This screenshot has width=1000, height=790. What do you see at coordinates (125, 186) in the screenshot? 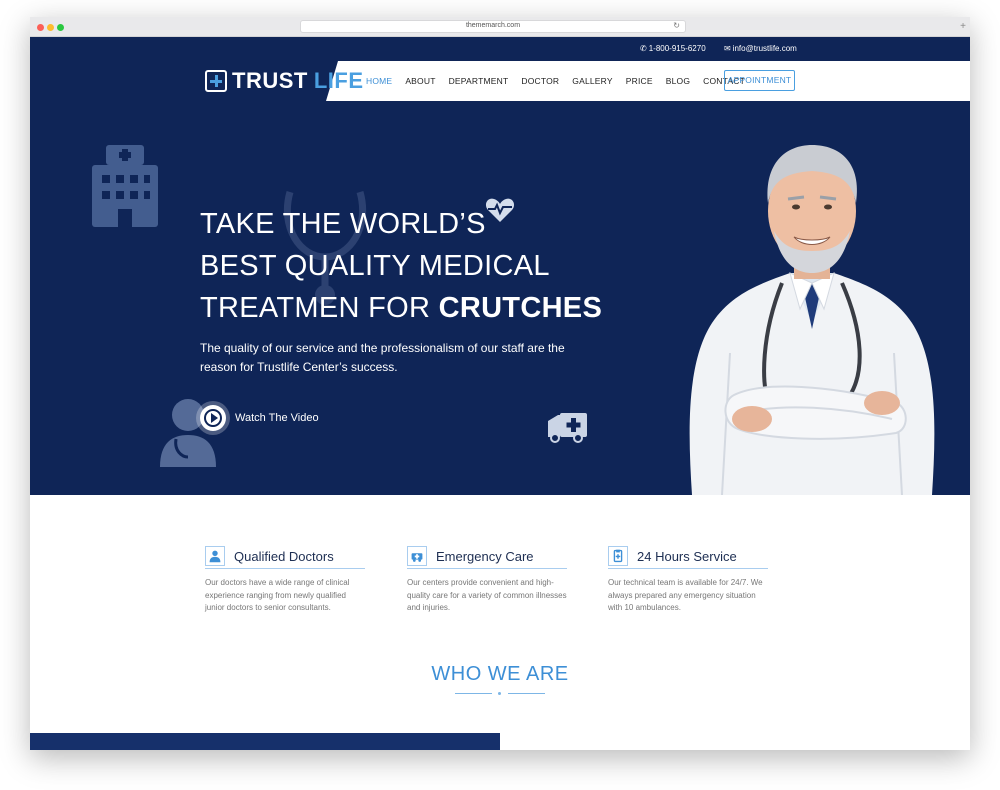
I see `hospital-icon` at bounding box center [125, 186].